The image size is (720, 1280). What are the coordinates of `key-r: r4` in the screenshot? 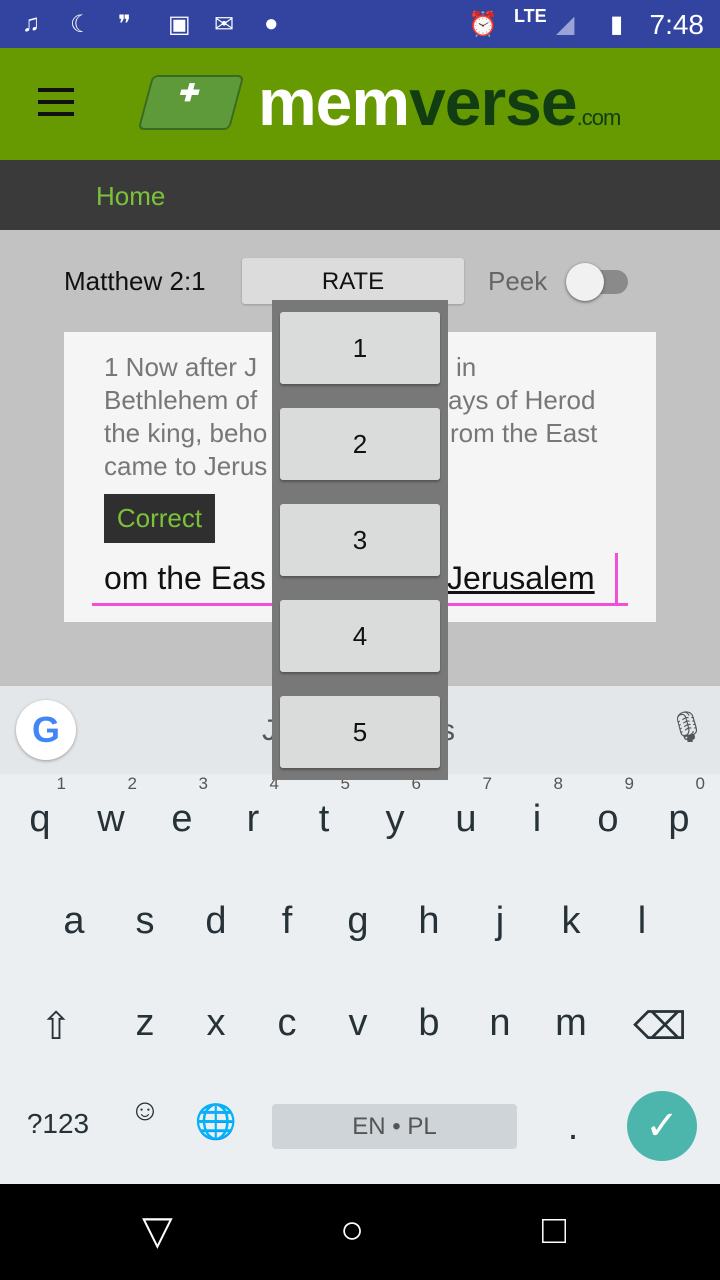 It's located at (253, 807).